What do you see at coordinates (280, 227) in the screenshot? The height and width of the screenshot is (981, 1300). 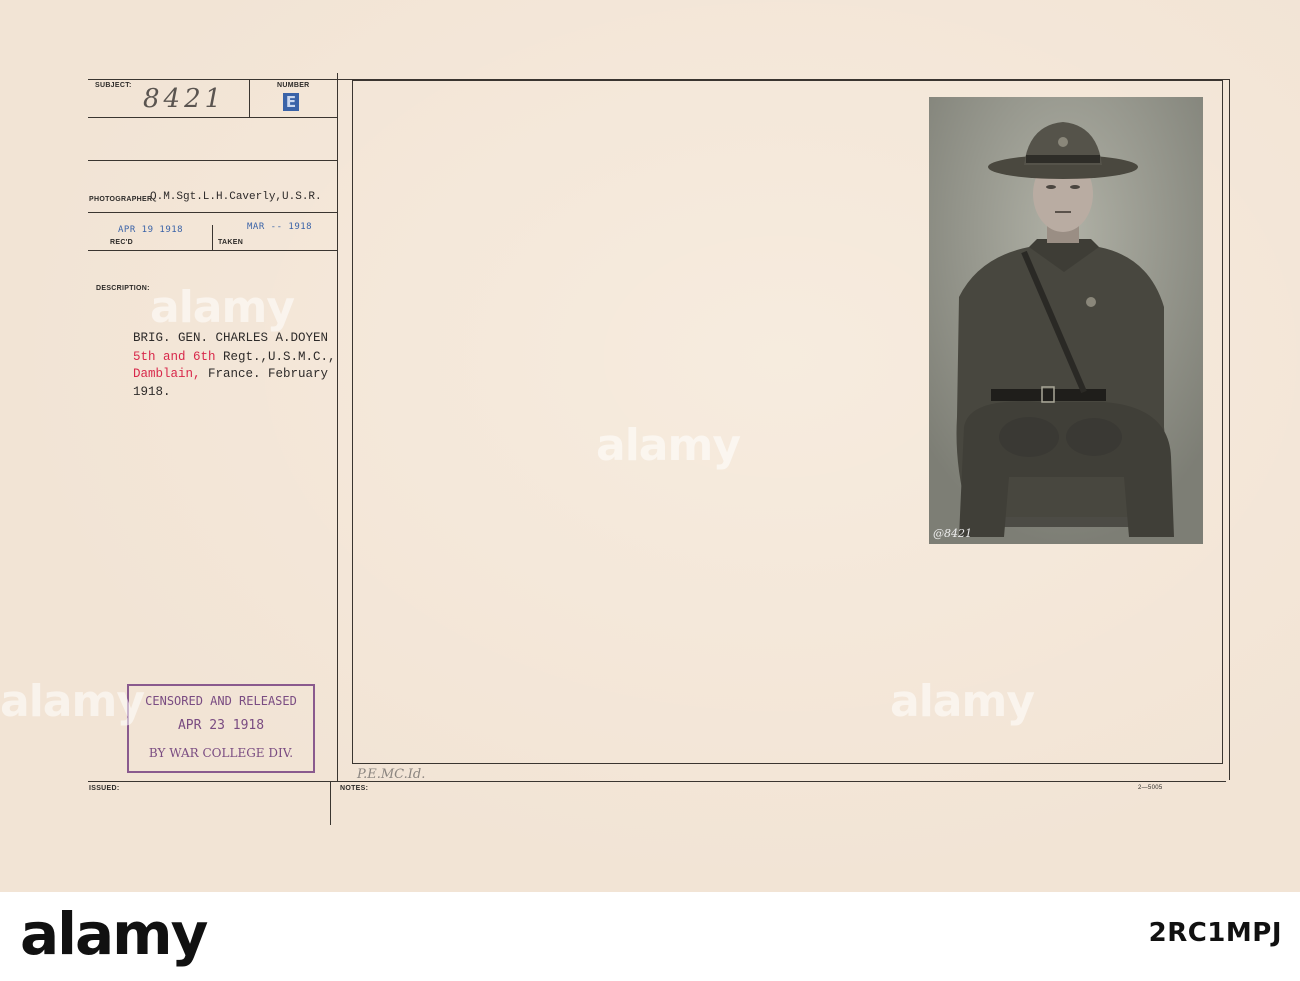 I see `taken-date: MAR -- 1918` at bounding box center [280, 227].